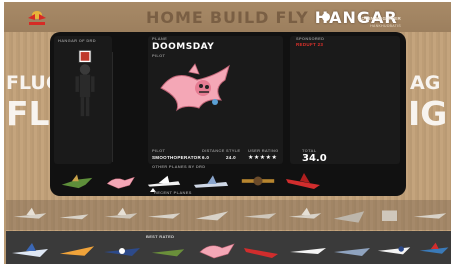 Image resolution: width=455 pixels, height=266 pixels. I want to click on pink-plane-icon, so click(195, 88).